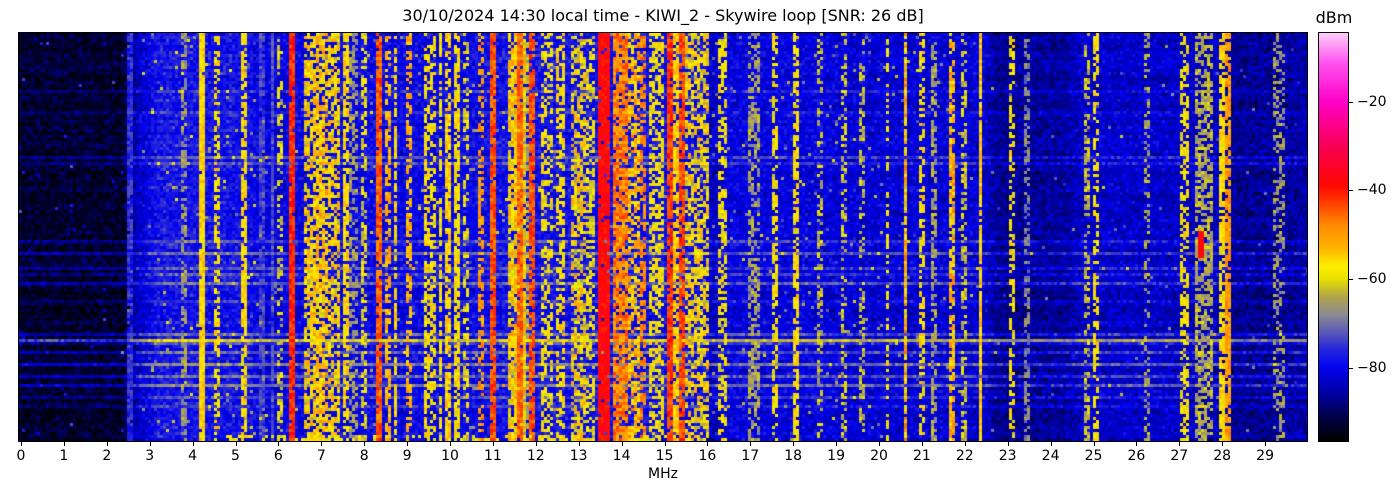  Describe the element at coordinates (1050, 456) in the screenshot. I see `x-tick-label: 24` at that location.